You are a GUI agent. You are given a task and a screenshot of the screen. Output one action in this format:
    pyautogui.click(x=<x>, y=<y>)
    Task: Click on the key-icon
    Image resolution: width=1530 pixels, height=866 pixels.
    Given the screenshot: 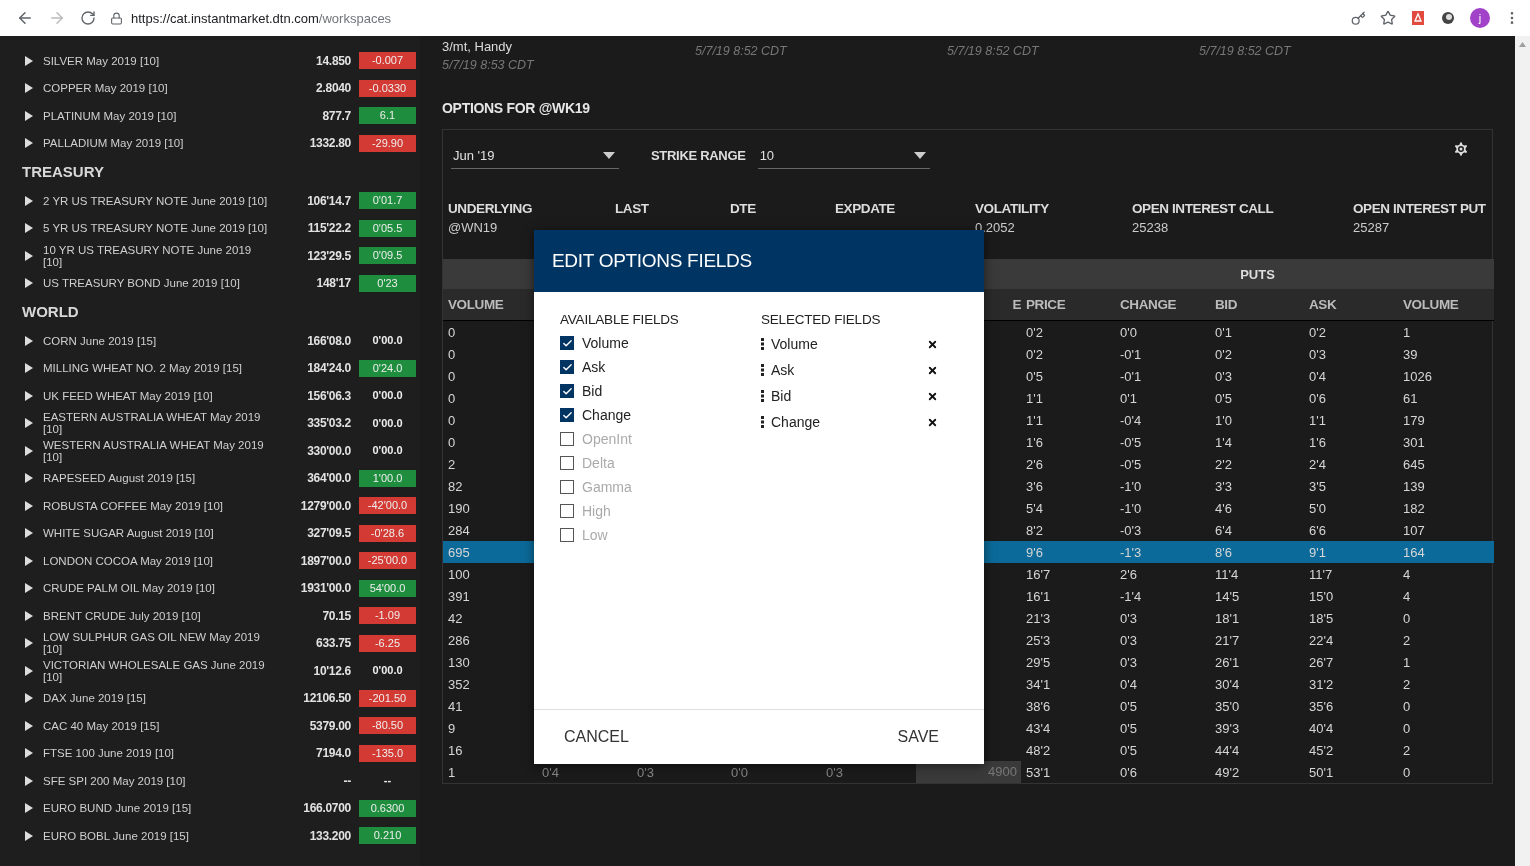 What is the action you would take?
    pyautogui.click(x=1358, y=18)
    